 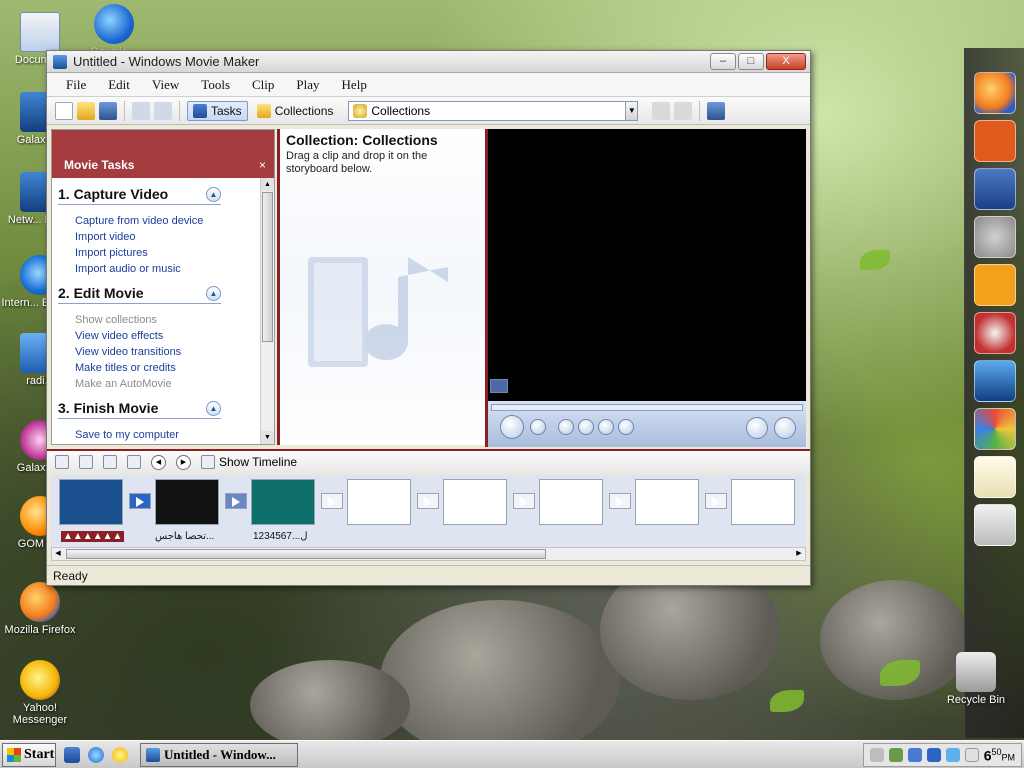 What do you see at coordinates (999, 754) in the screenshot?
I see `clock: 650PM` at bounding box center [999, 754].